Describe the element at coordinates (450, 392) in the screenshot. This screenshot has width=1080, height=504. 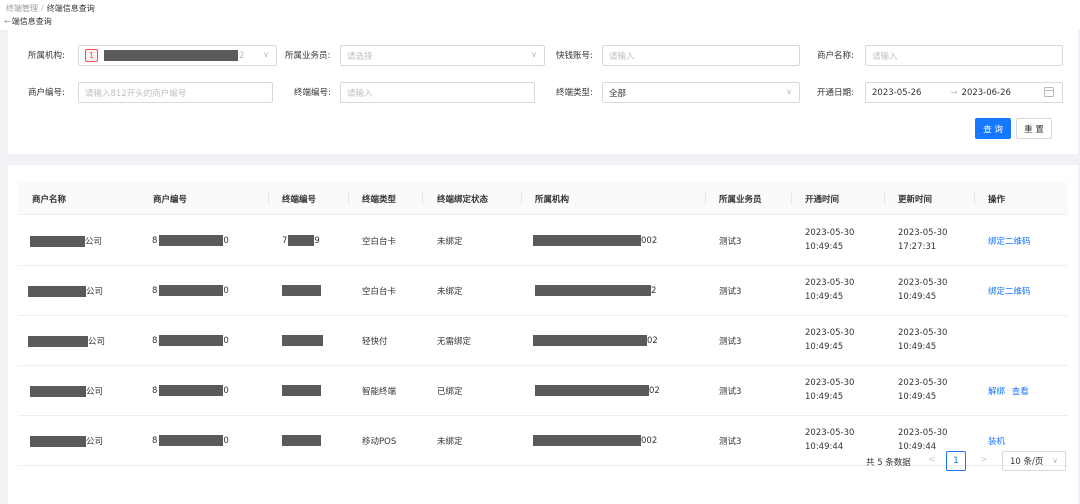
I see `bind-status-cell: 已绑定` at that location.